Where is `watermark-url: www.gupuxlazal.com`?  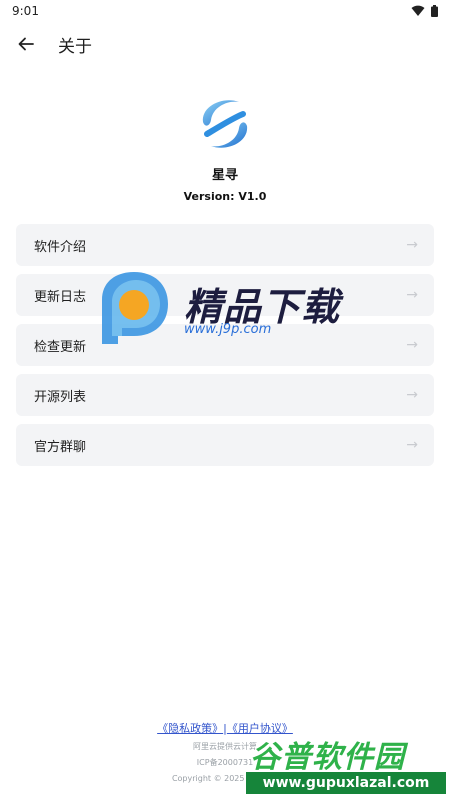 watermark-url: www.gupuxlazal.com is located at coordinates (346, 783).